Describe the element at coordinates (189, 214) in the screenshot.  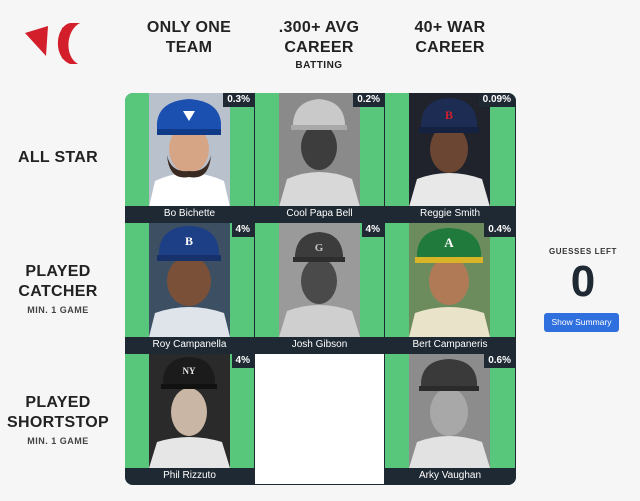
I see `player-name: Bo Bichette` at that location.